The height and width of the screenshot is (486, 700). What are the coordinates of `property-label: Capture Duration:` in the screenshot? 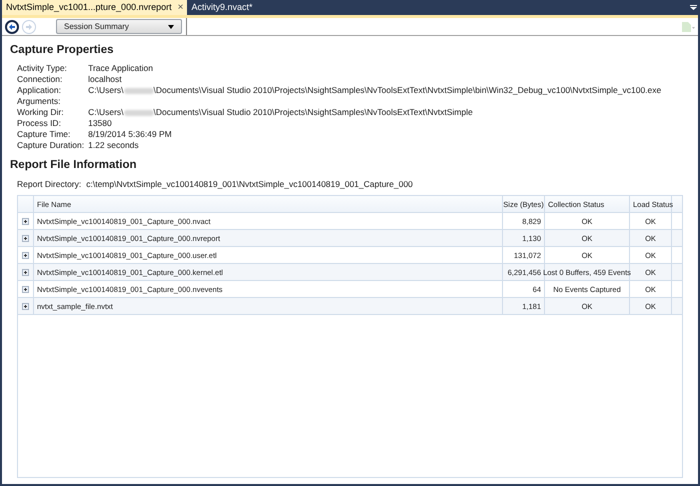 It's located at (50, 146).